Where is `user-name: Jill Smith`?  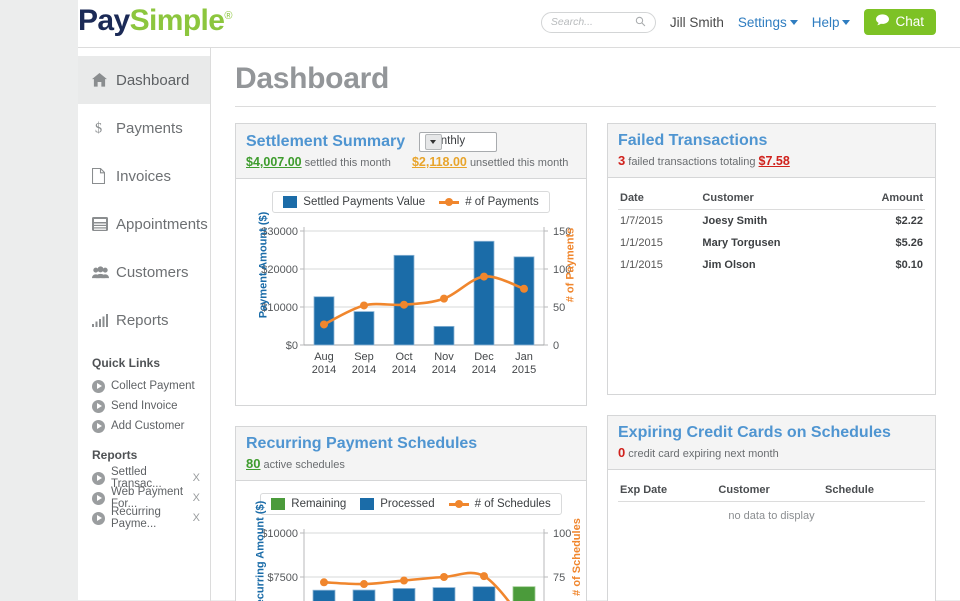
user-name: Jill Smith is located at coordinates (697, 22).